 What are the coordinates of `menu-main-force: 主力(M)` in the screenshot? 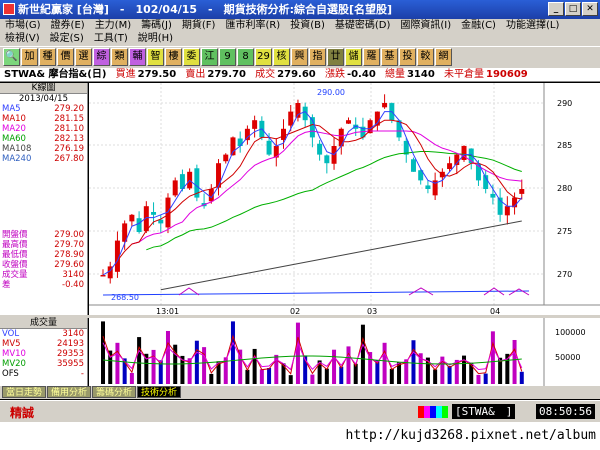 It's located at (113, 26).